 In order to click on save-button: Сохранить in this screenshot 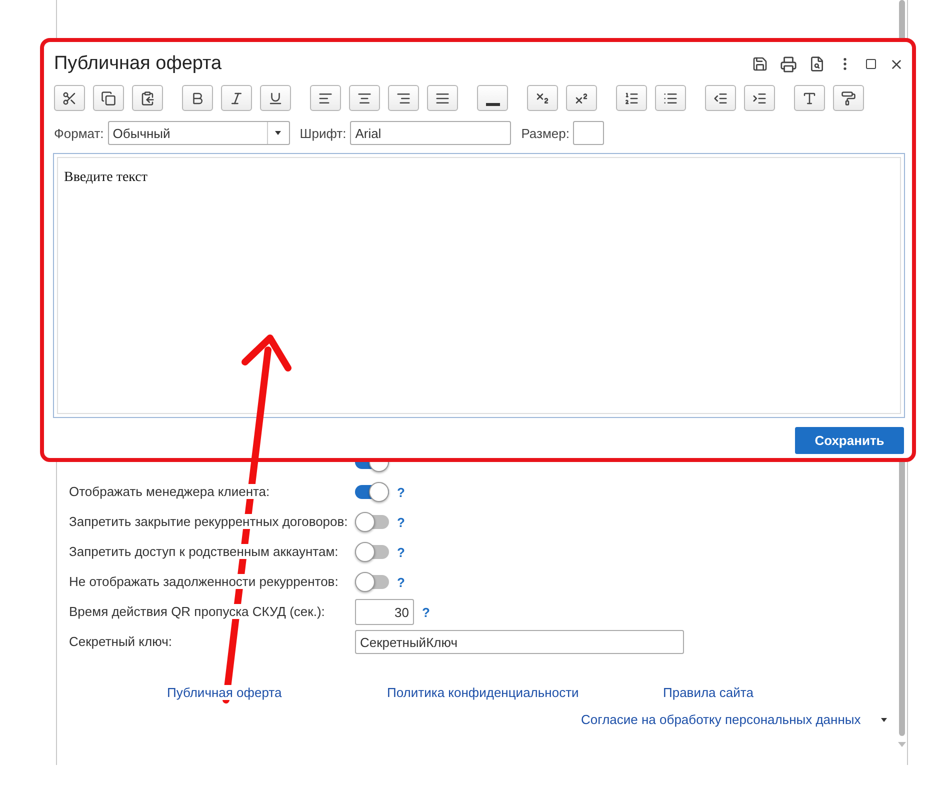, I will do `click(849, 440)`.